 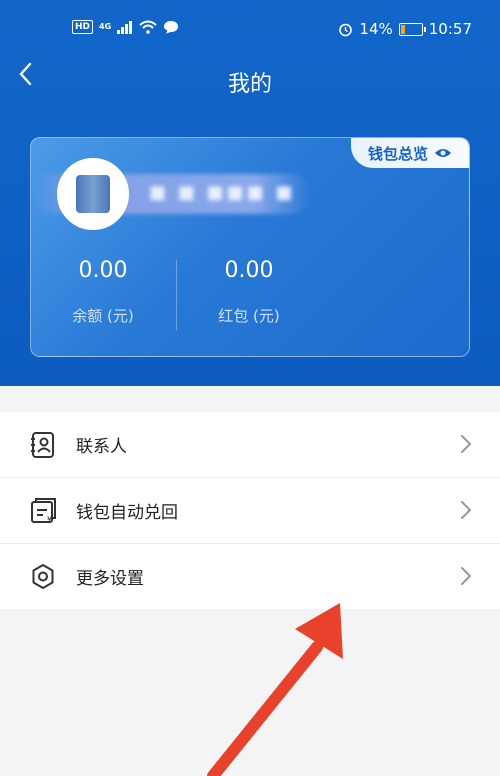 What do you see at coordinates (93, 194) in the screenshot?
I see `avatar` at bounding box center [93, 194].